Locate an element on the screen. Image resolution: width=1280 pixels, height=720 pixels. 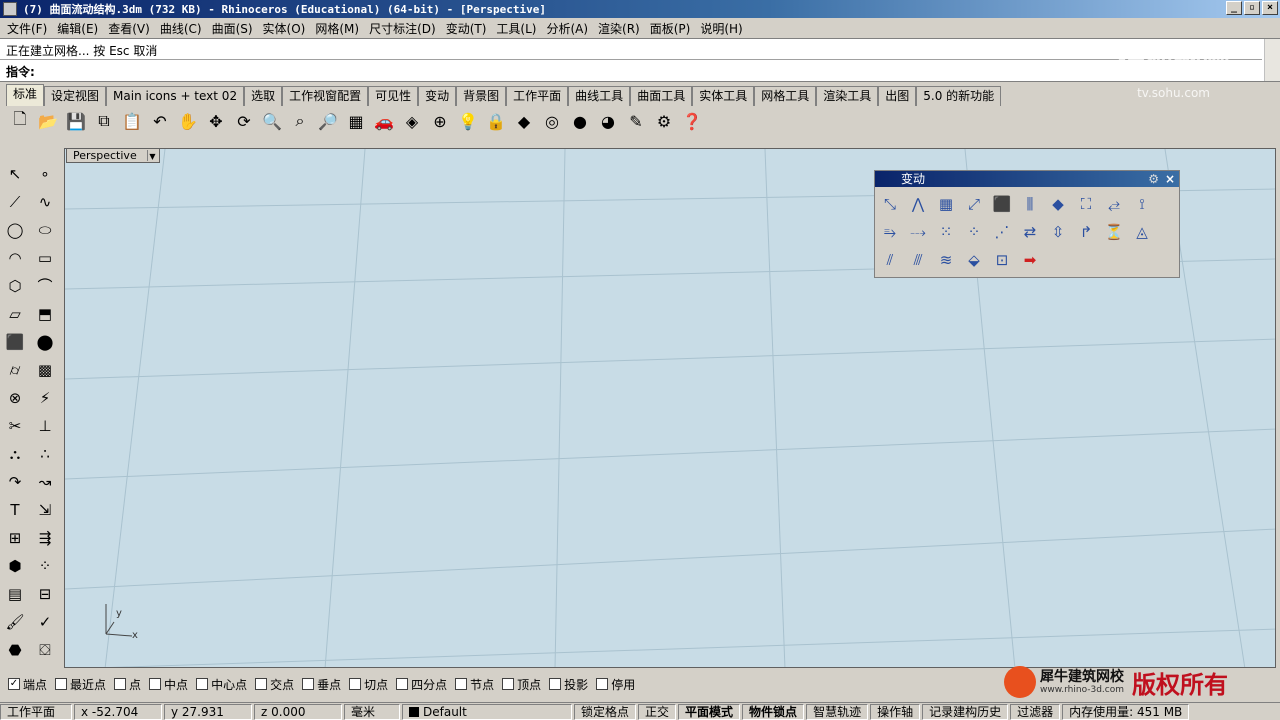
flow-along-curve-icon: ⫽ is located at coordinates (890, 260).